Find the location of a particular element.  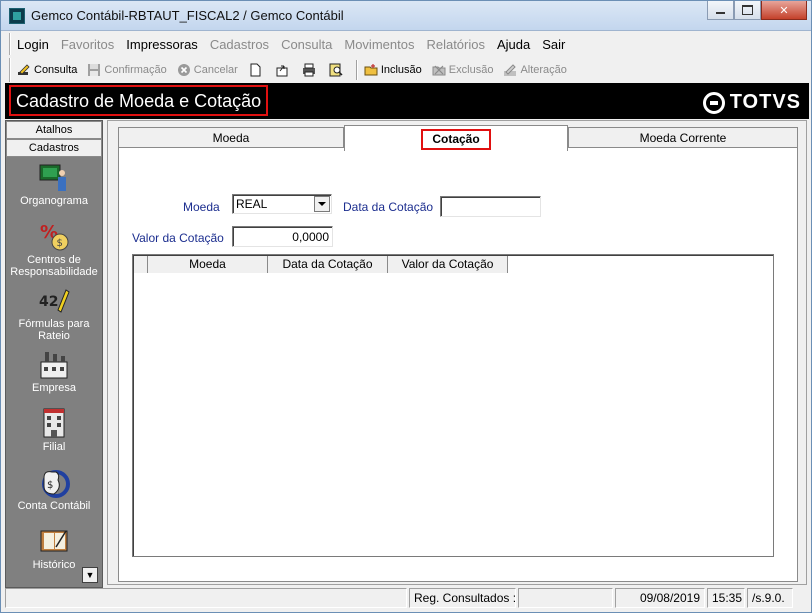

confirmacao-label: Confirmação is located at coordinates (135, 70).